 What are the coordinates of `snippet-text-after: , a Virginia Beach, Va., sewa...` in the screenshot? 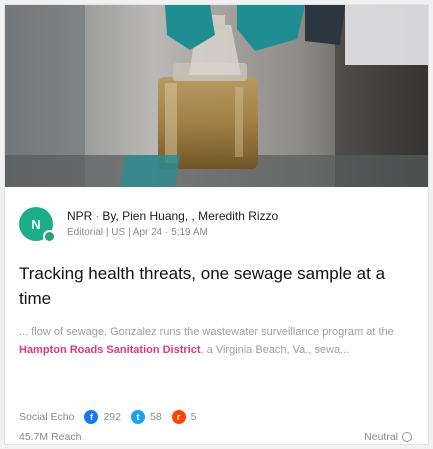 It's located at (275, 350).